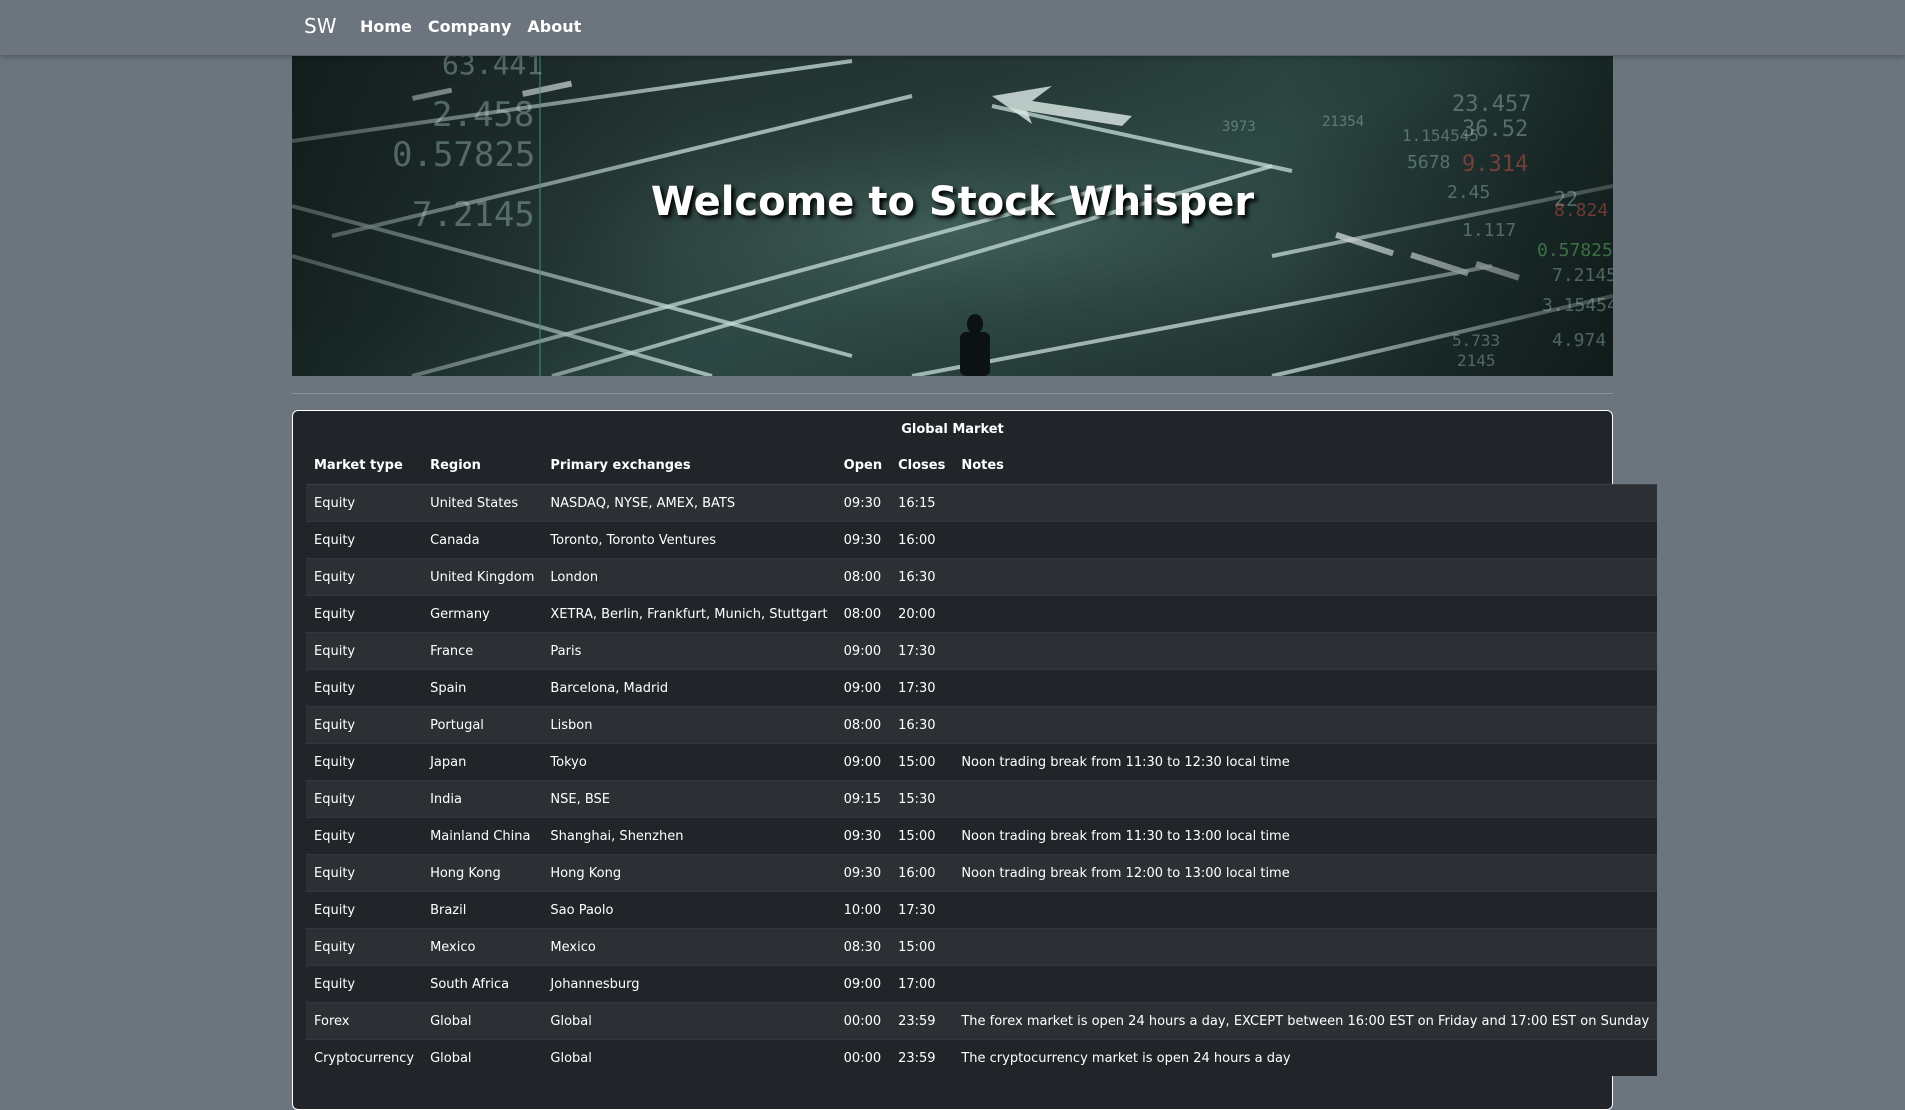  What do you see at coordinates (922, 466) in the screenshot?
I see `column-header-closes: Closes` at bounding box center [922, 466].